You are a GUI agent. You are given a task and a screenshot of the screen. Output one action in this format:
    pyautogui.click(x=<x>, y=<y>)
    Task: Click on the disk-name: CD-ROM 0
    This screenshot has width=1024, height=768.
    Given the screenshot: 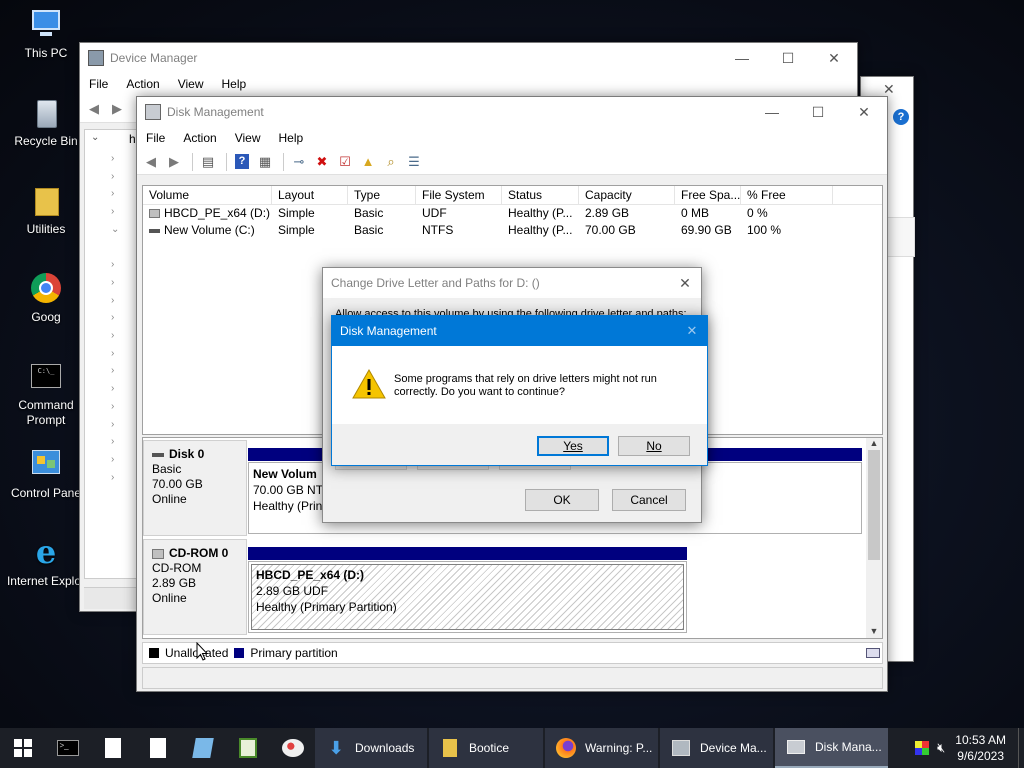 What is the action you would take?
    pyautogui.click(x=199, y=553)
    